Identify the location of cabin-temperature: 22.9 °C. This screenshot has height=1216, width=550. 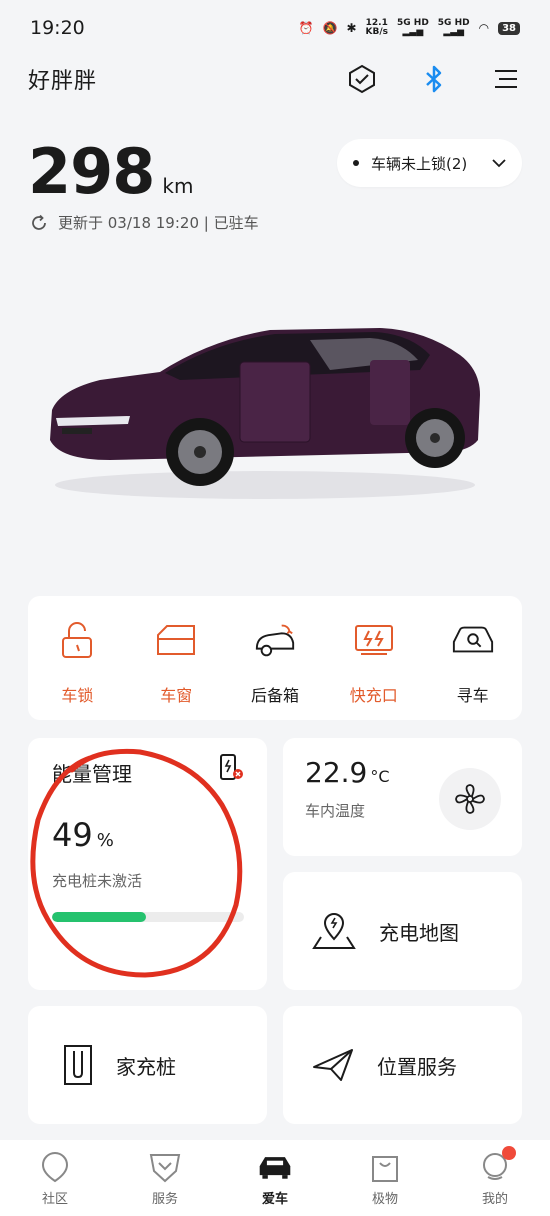
(347, 772).